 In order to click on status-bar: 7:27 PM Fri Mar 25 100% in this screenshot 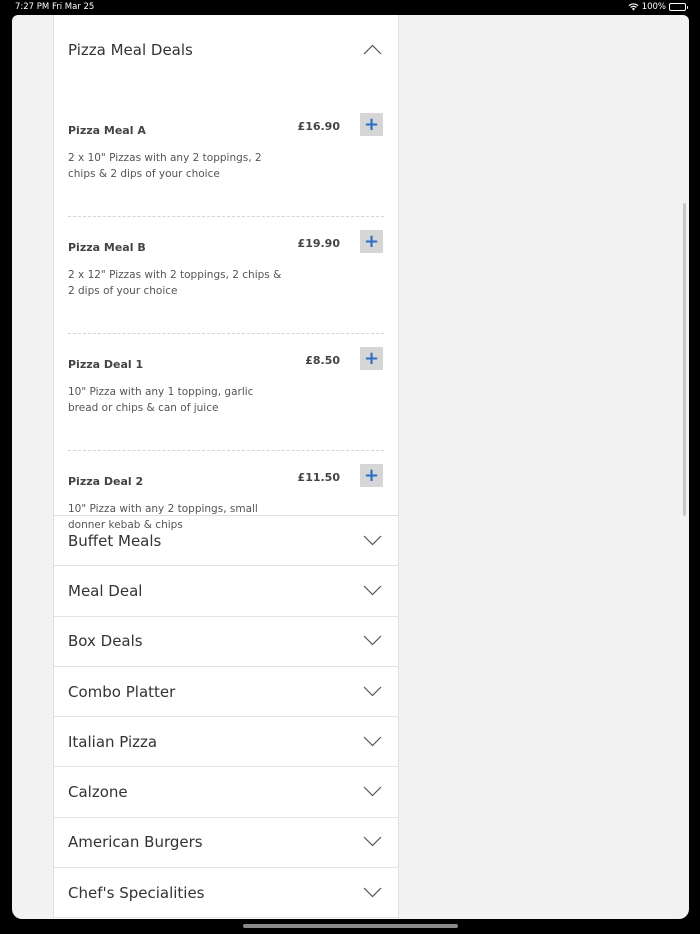, I will do `click(350, 7)`.